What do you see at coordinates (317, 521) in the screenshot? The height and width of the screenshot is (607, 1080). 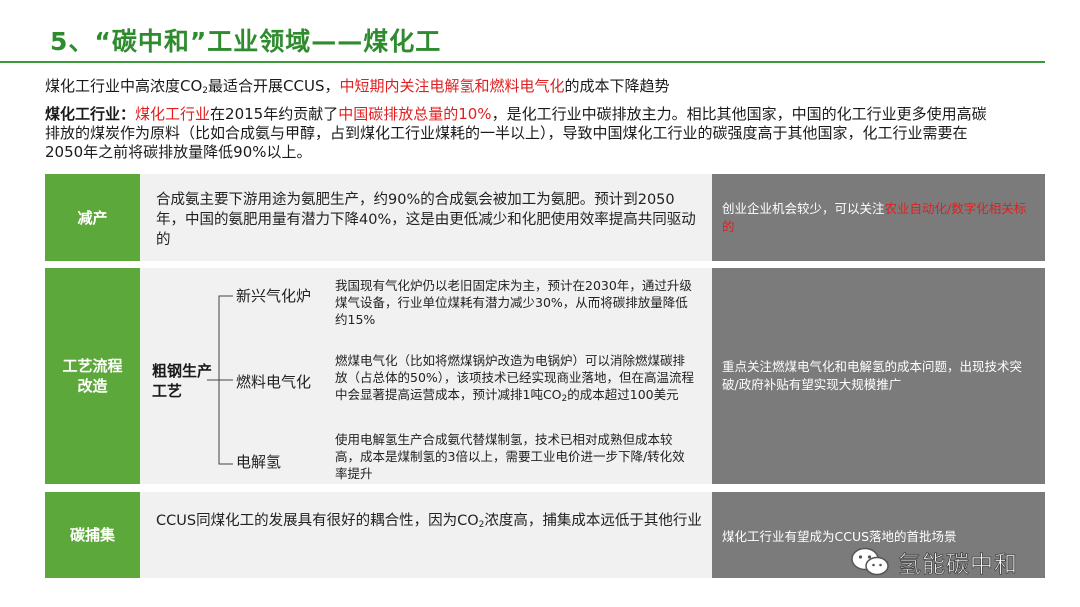 I see `capture-text: CCUS同煤化工的发展具有很好的耦合性，因为CO` at bounding box center [317, 521].